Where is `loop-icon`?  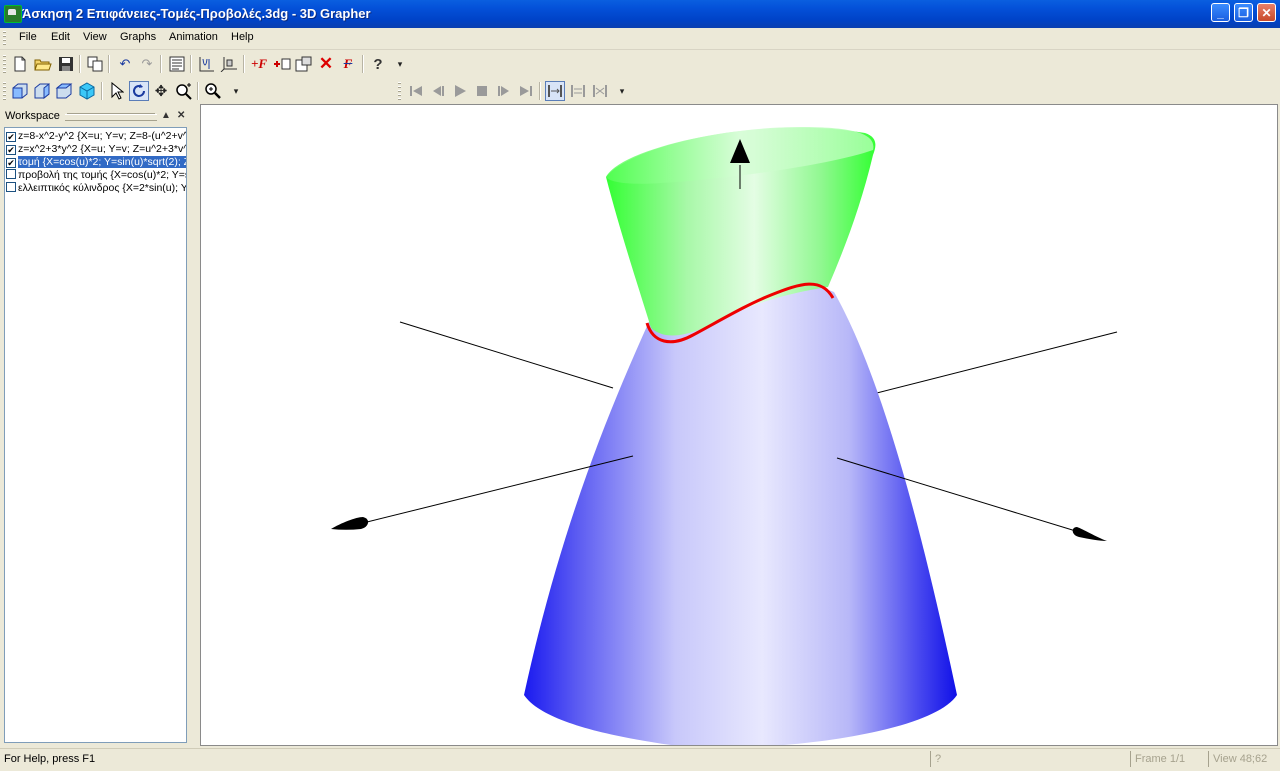
loop-icon is located at coordinates (555, 91).